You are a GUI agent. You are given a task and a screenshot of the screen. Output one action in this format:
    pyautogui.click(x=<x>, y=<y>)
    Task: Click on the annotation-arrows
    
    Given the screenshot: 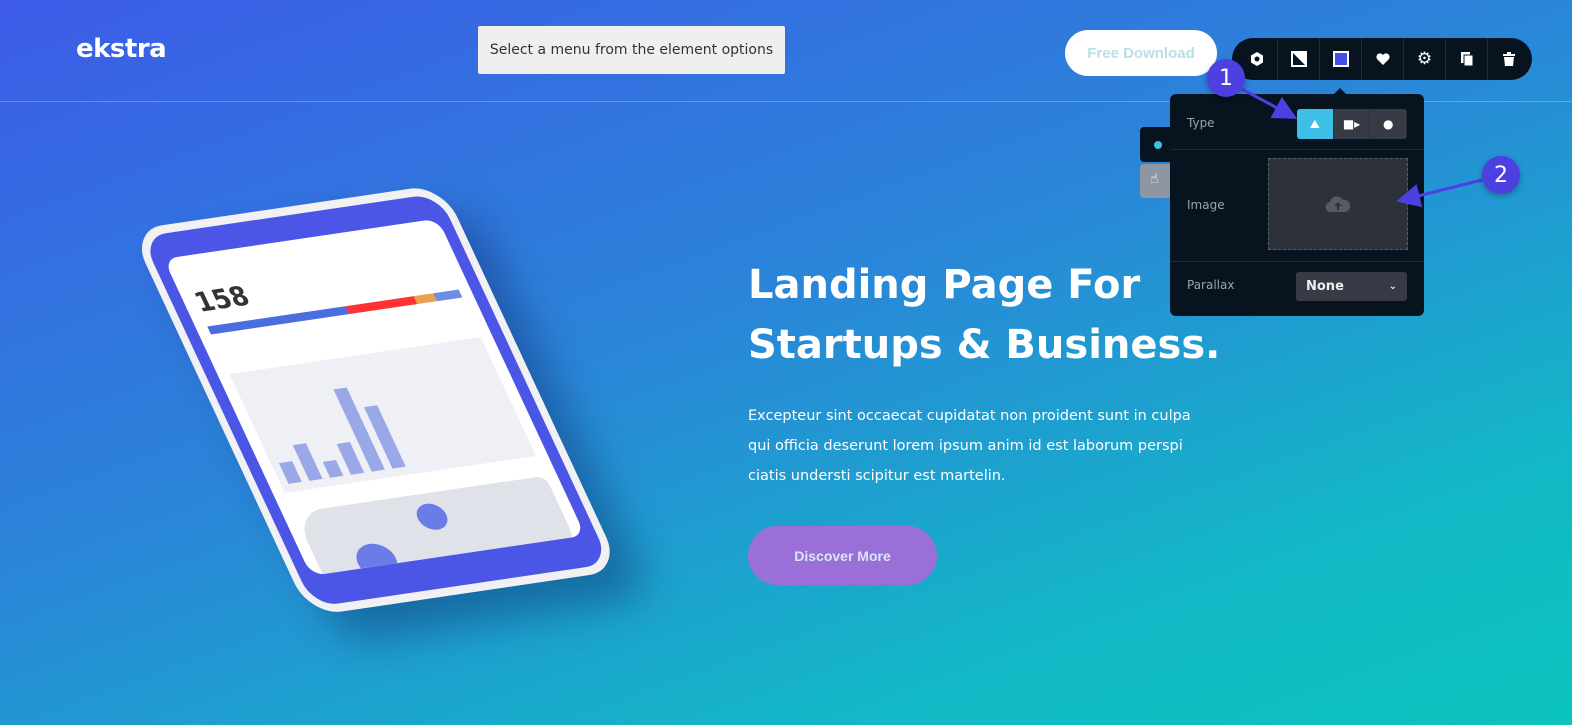 What is the action you would take?
    pyautogui.click(x=1361, y=147)
    